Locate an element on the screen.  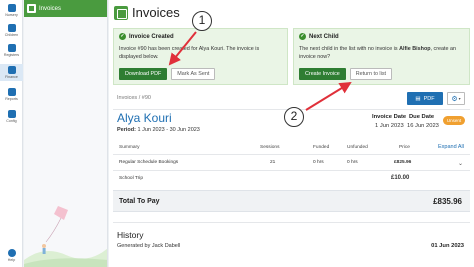
column-header-price: Price is located at coordinates (404, 147).